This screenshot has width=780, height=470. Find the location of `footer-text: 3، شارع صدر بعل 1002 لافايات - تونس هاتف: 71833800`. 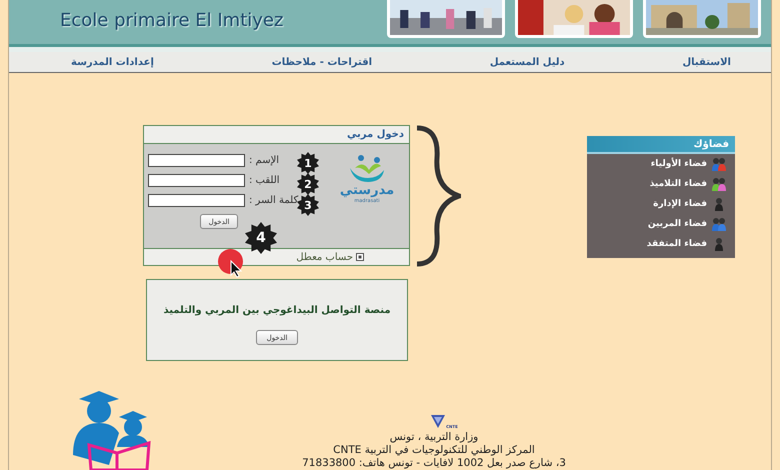

footer-text: 3، شارع صدر بعل 1002 لافايات - تونس هاتف: 71833800 is located at coordinates (434, 463).